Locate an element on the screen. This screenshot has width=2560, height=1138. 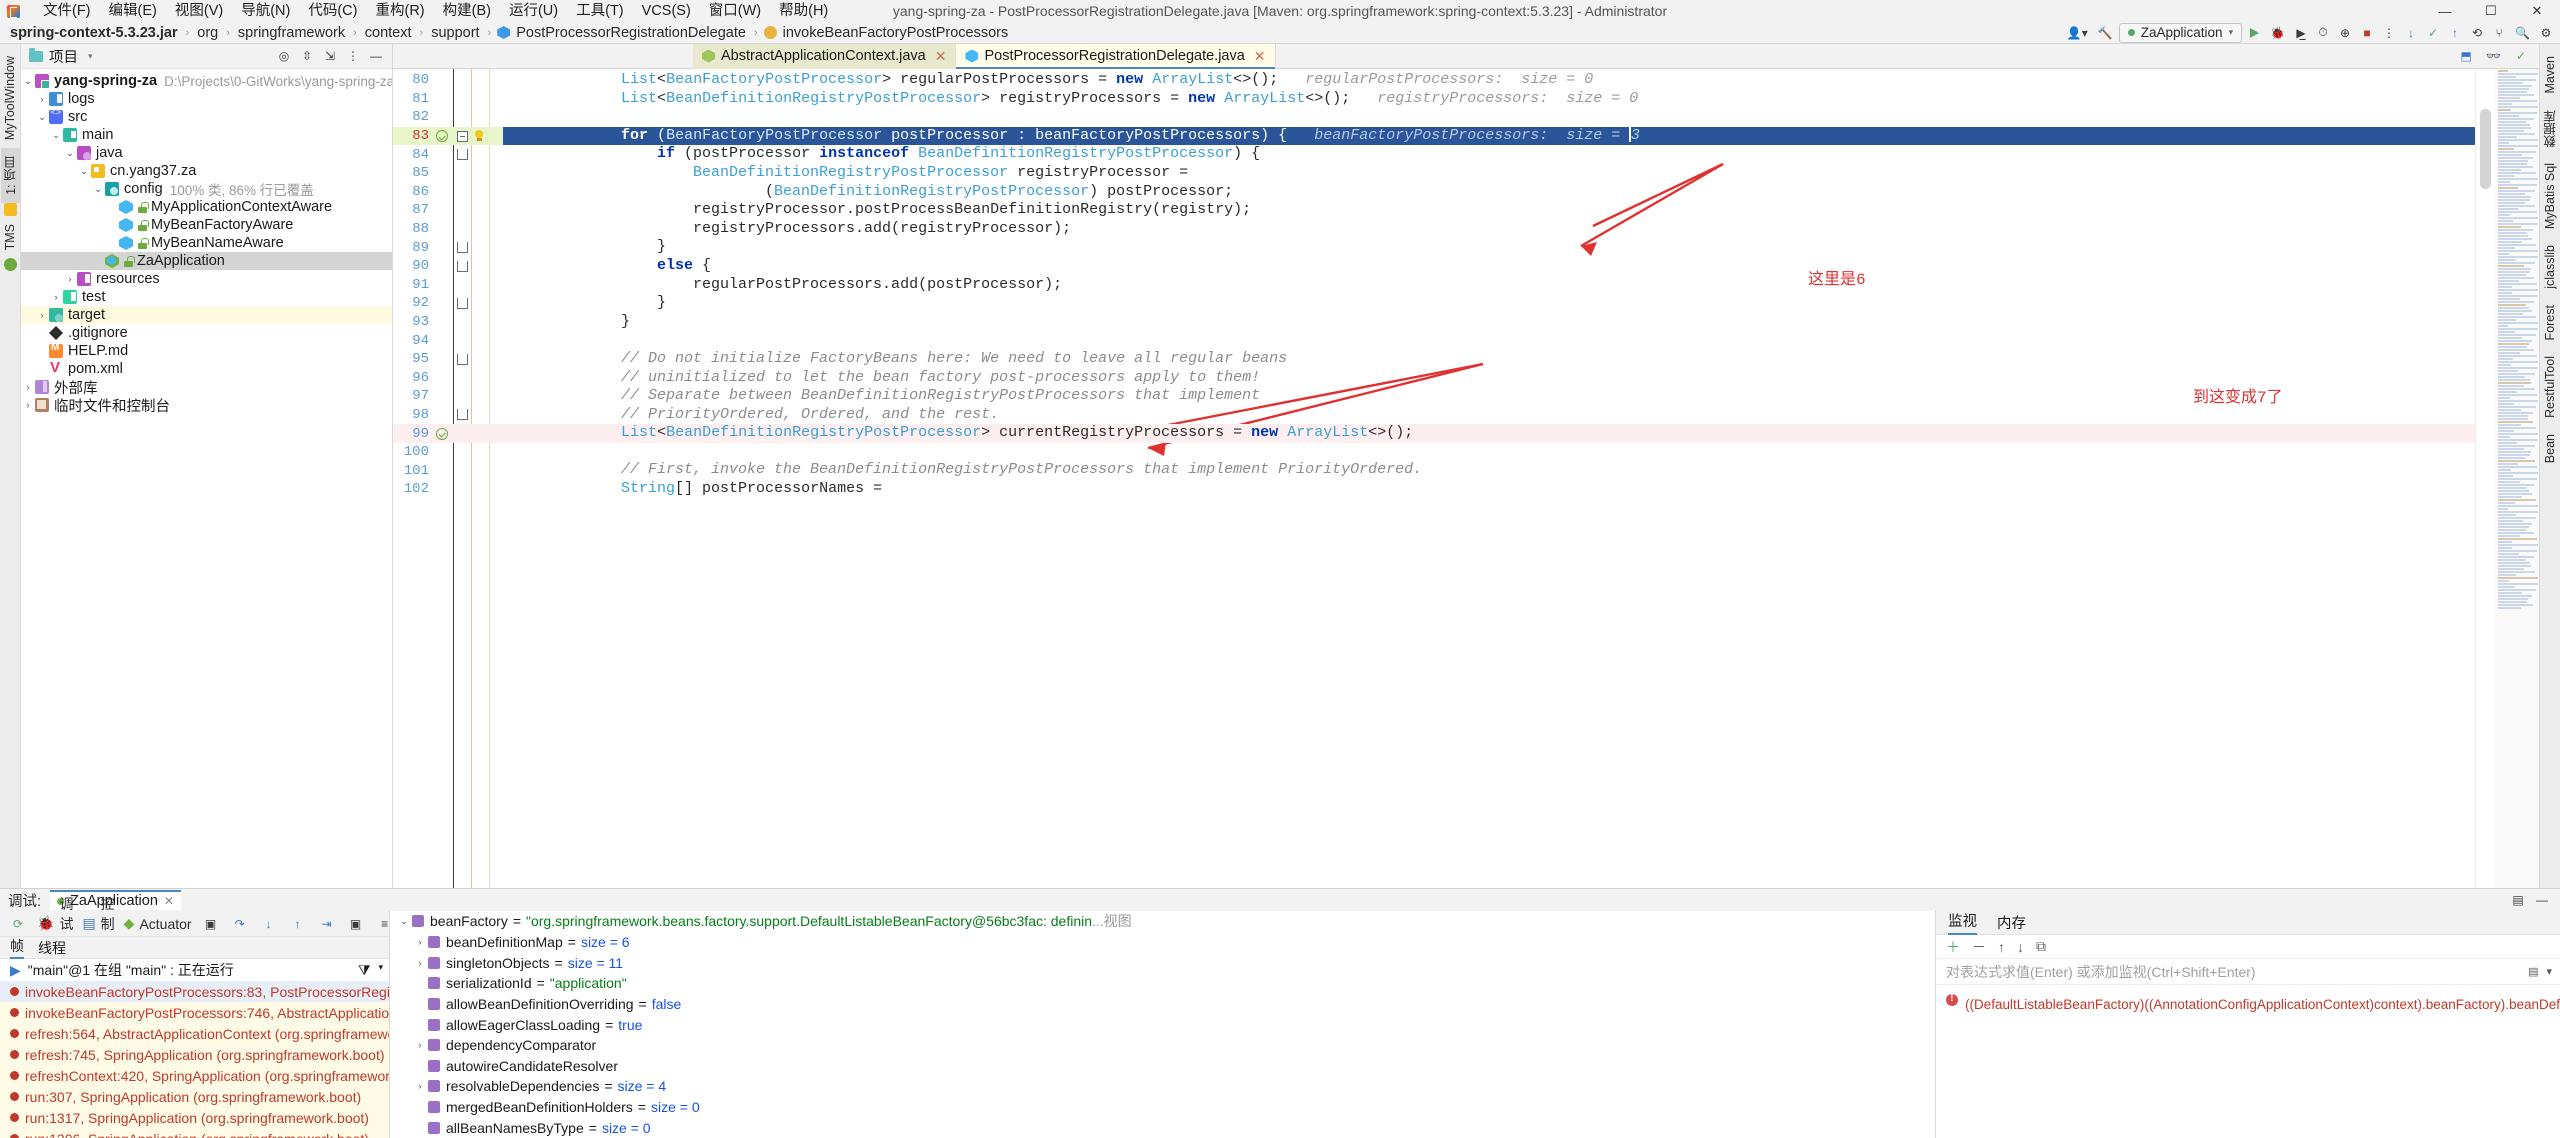
maximize-button: ☐ is located at coordinates (2491, 11).